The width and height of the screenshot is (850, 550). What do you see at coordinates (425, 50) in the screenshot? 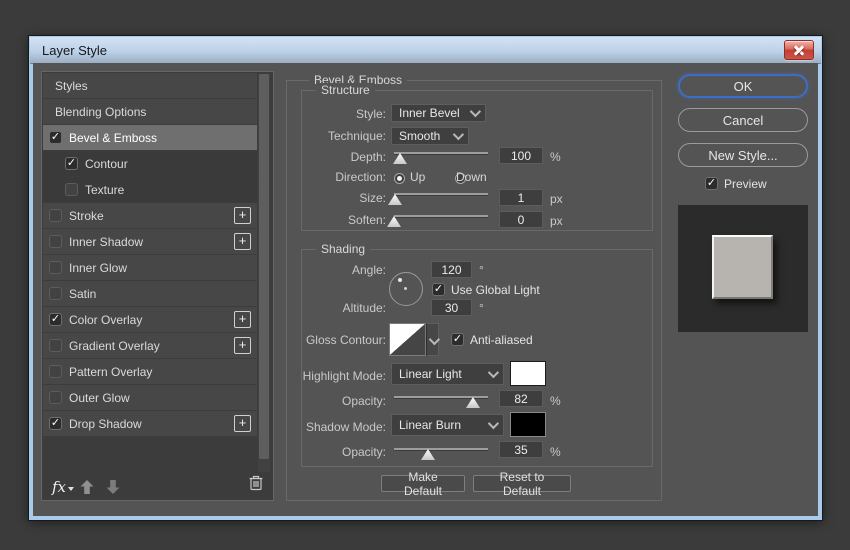
I see `title-bar: Layer Style` at bounding box center [425, 50].